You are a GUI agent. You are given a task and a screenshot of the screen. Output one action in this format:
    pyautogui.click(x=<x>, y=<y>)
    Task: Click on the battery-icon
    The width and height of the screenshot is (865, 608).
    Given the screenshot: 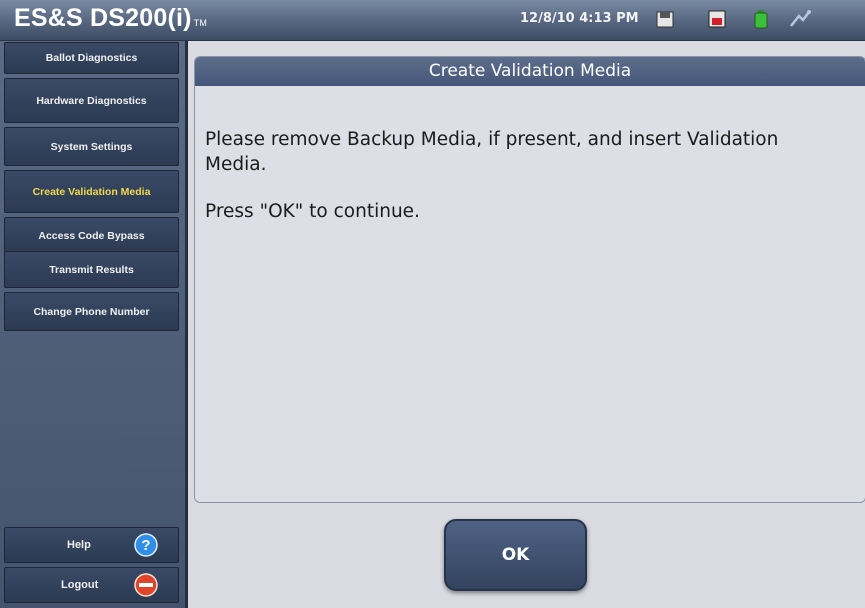 What is the action you would take?
    pyautogui.click(x=761, y=19)
    